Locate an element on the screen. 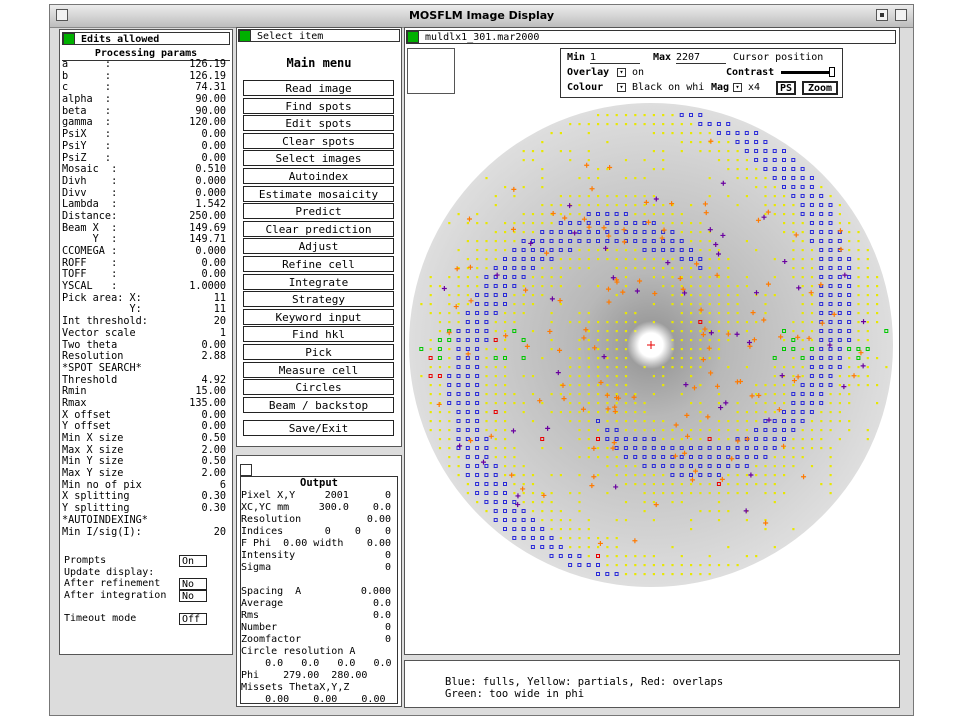 The height and width of the screenshot is (720, 960). ps-button: PS is located at coordinates (786, 88).